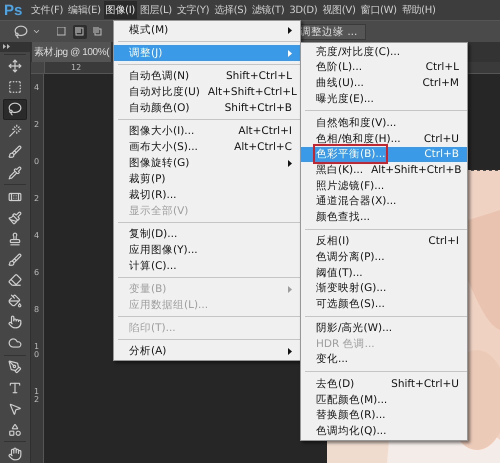 This screenshot has width=500, height=463. I want to click on menu-title: 文字(Y), so click(193, 10).